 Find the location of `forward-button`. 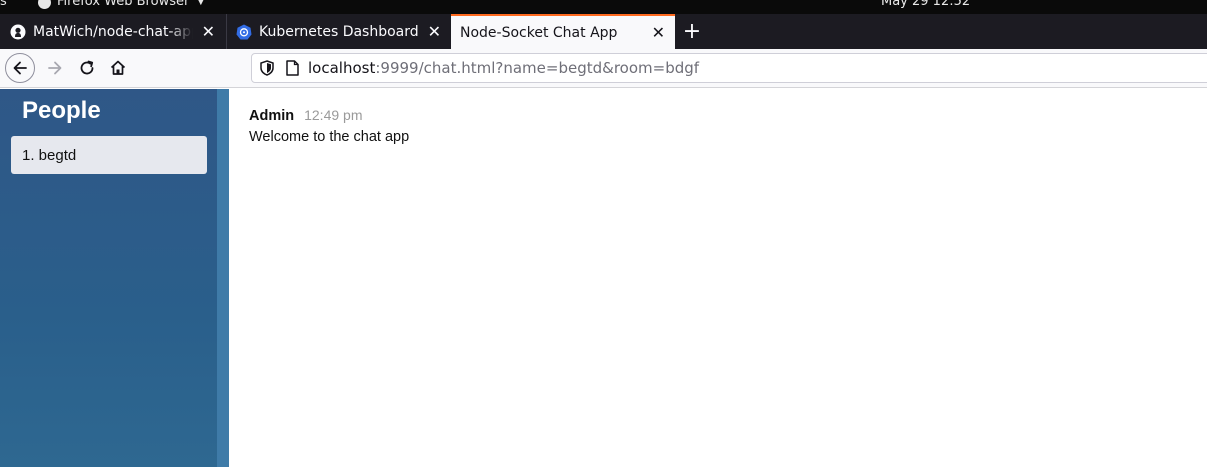

forward-button is located at coordinates (55, 68).